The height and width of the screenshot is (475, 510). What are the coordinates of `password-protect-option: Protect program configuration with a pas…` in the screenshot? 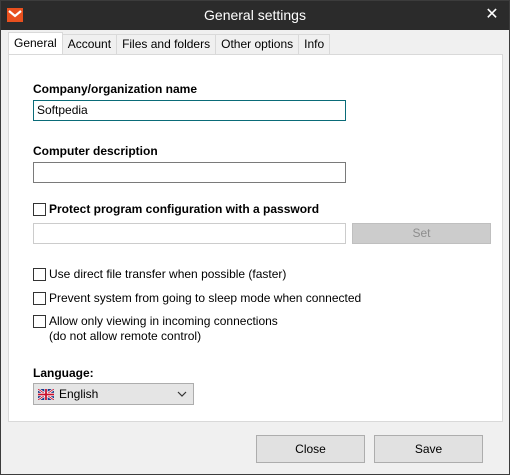 It's located at (176, 209).